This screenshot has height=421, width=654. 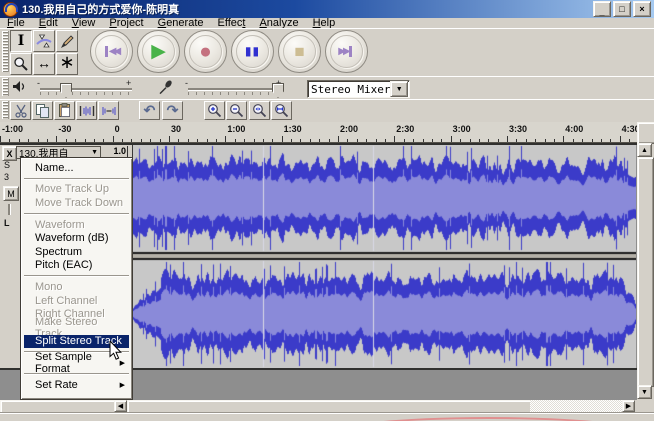 What do you see at coordinates (645, 133) in the screenshot?
I see `ruler-corner` at bounding box center [645, 133].